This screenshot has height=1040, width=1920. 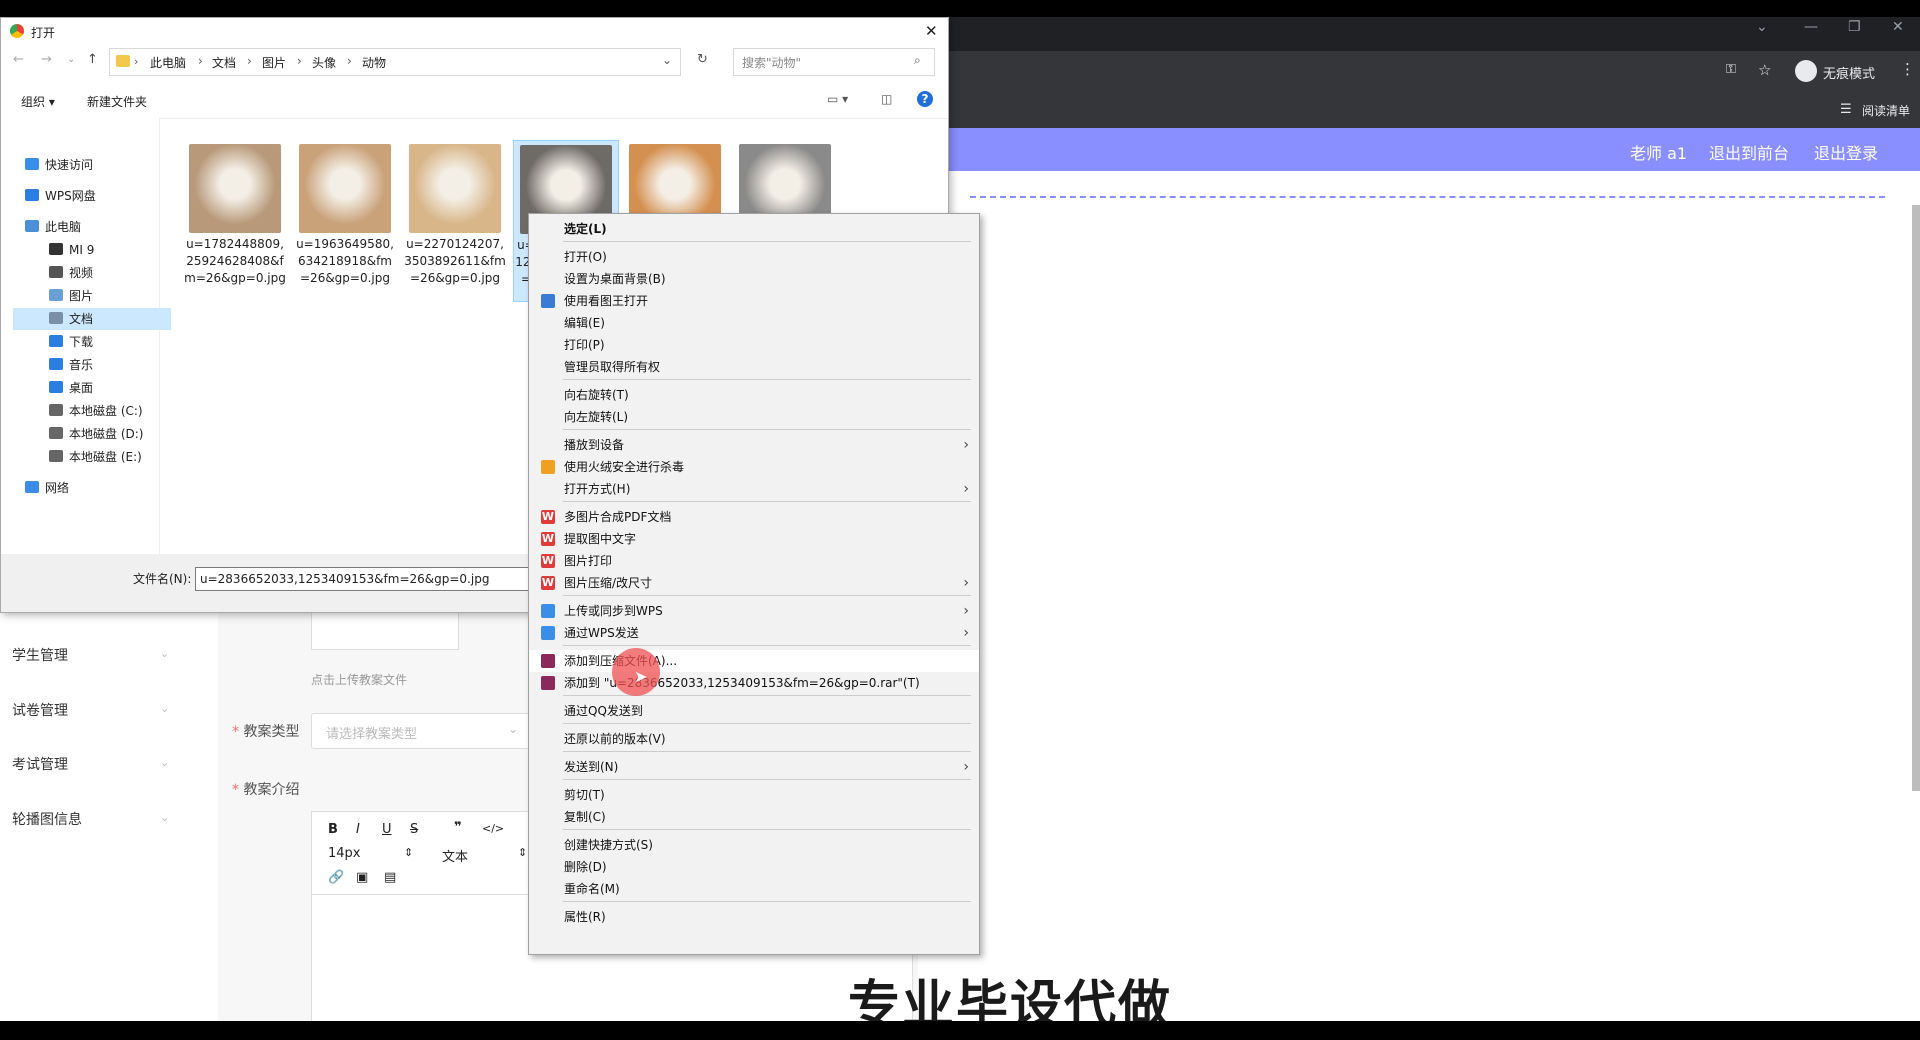 What do you see at coordinates (754, 395) in the screenshot?
I see `menu-item: 向右旋转(T)` at bounding box center [754, 395].